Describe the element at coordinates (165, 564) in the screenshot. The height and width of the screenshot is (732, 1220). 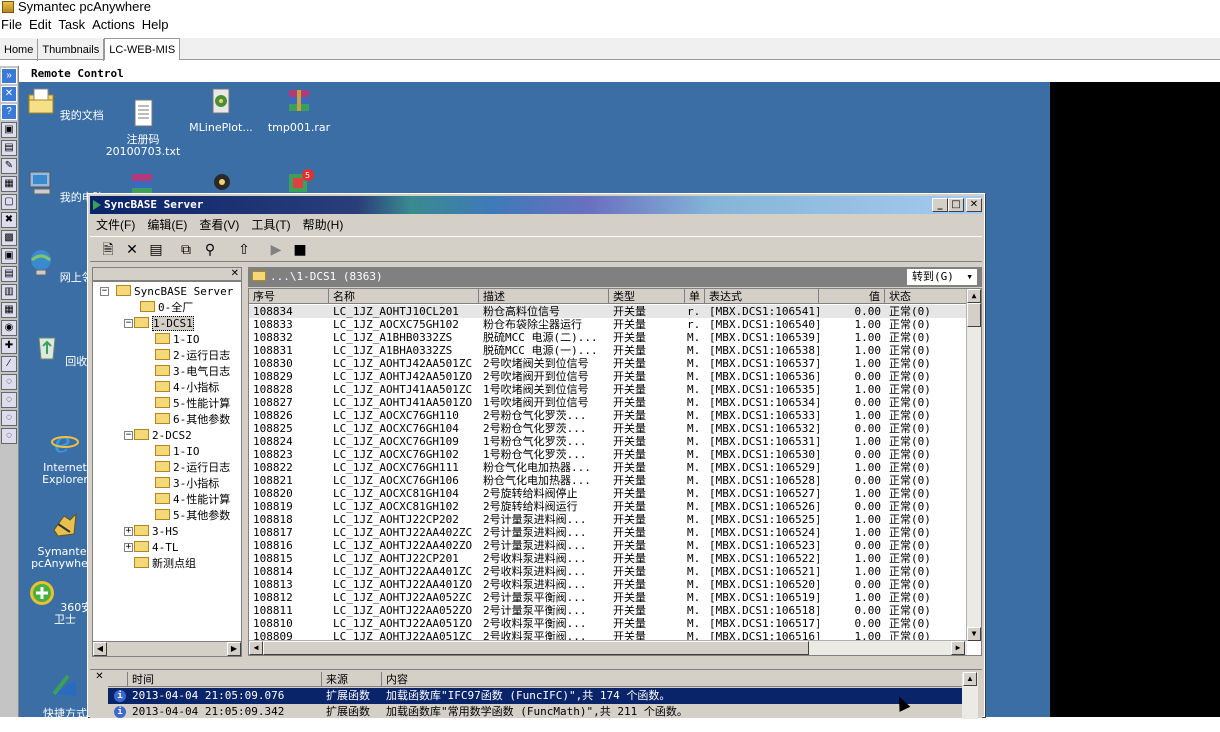
I see `tree-node-new-group: 新测点组` at that location.